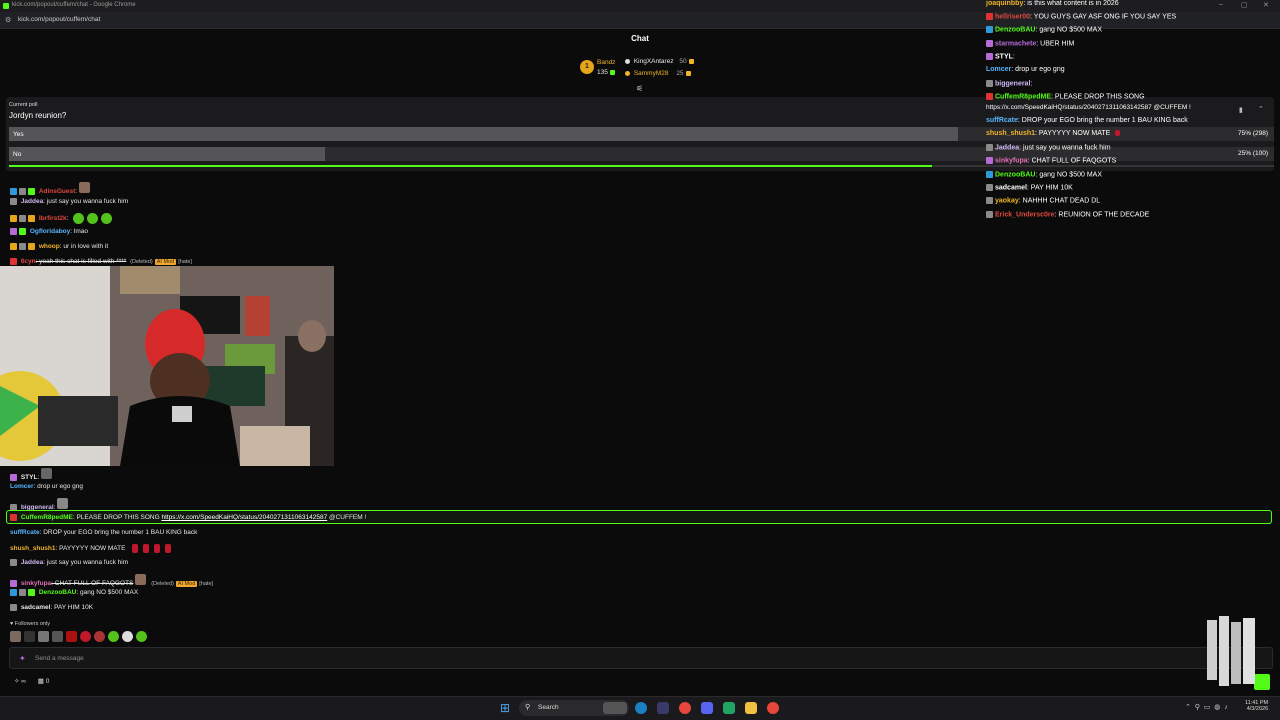 Image resolution: width=1280 pixels, height=720 pixels. I want to click on maximize-button: ▢, so click(1244, 5).